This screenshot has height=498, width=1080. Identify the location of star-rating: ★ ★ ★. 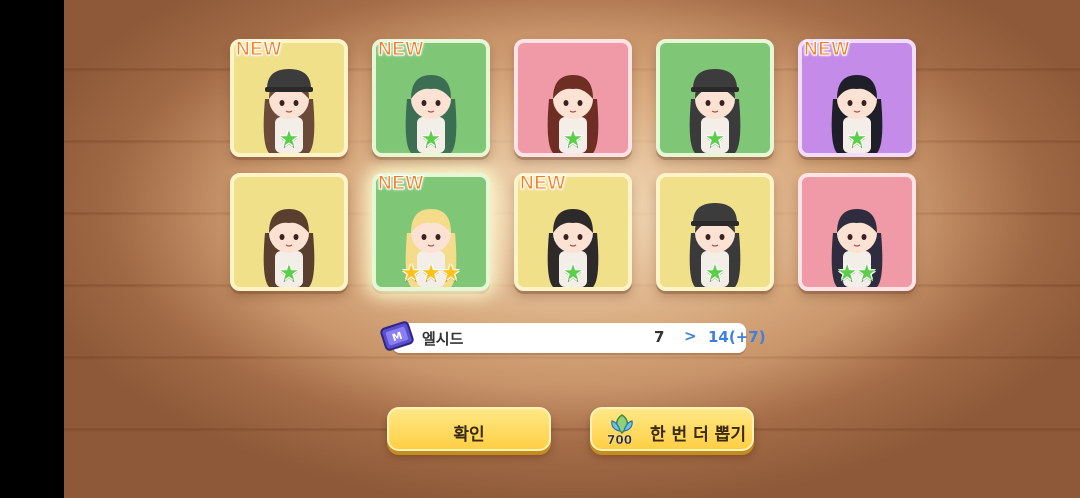
(430, 274).